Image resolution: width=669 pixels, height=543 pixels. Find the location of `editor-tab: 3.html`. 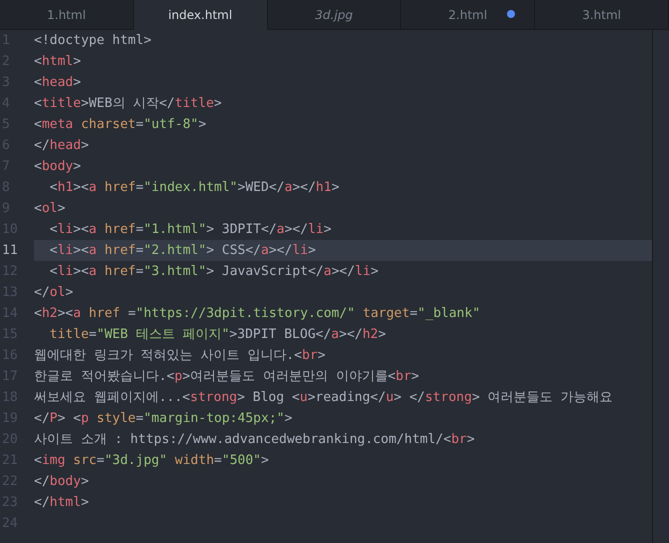

editor-tab: 3.html is located at coordinates (602, 15).